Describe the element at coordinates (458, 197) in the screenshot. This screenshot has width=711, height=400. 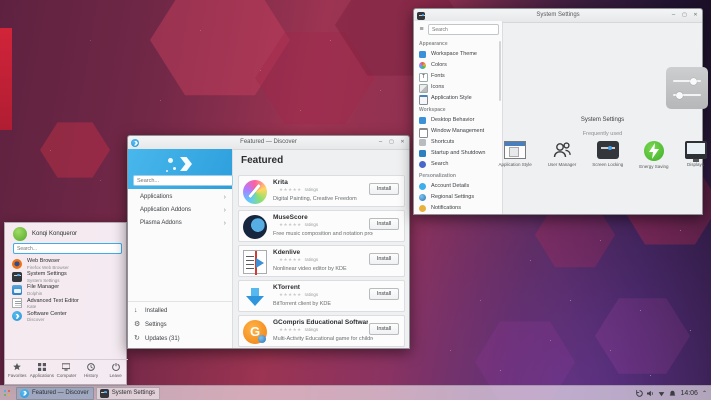
I see `settings-item-regional-settings: Regional Settings` at that location.